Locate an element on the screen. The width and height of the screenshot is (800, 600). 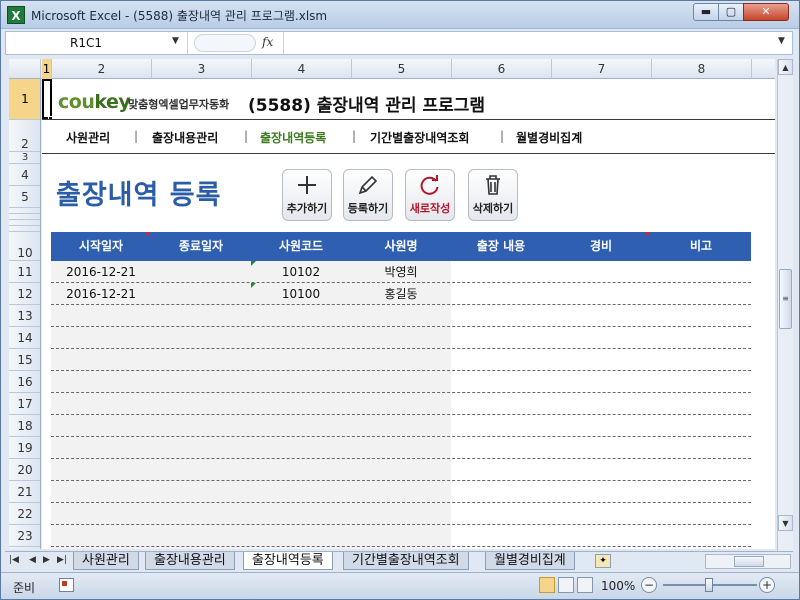
row-header: 1 is located at coordinates (24, 99).